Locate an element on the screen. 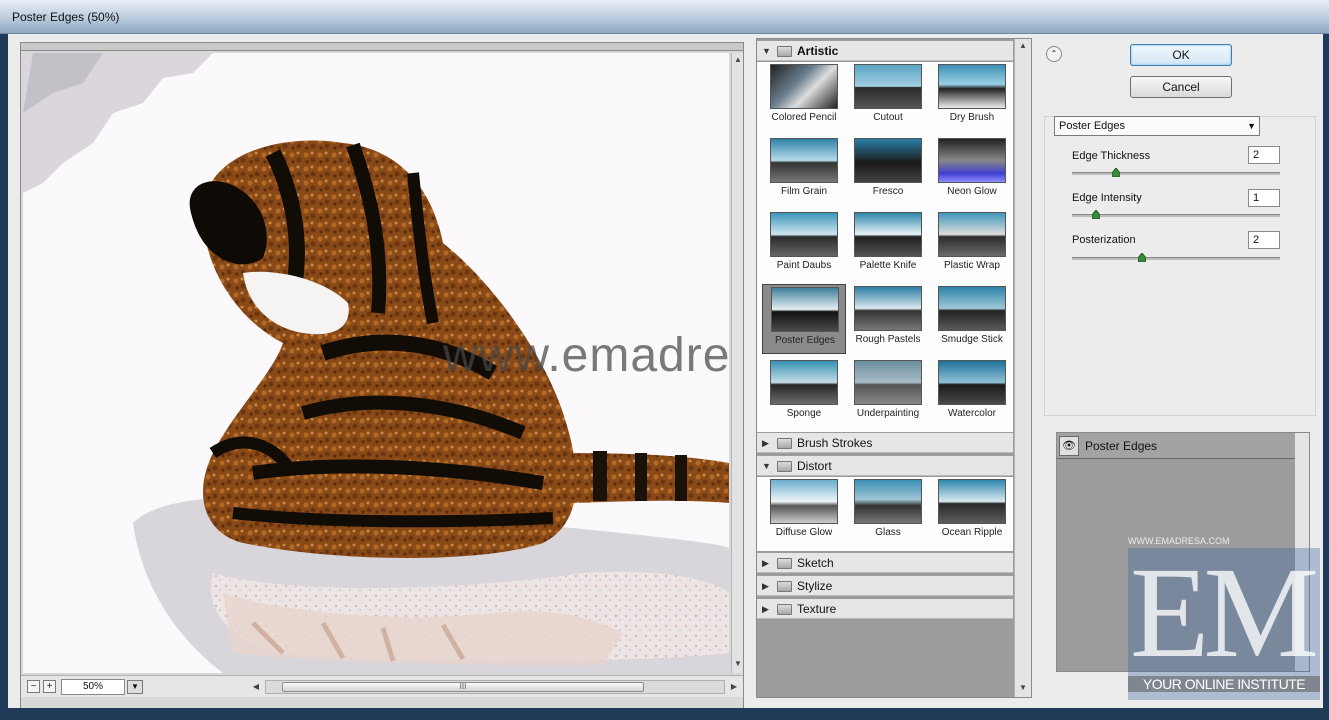  edge-thickness-label: Edge Thickness is located at coordinates (1111, 156).